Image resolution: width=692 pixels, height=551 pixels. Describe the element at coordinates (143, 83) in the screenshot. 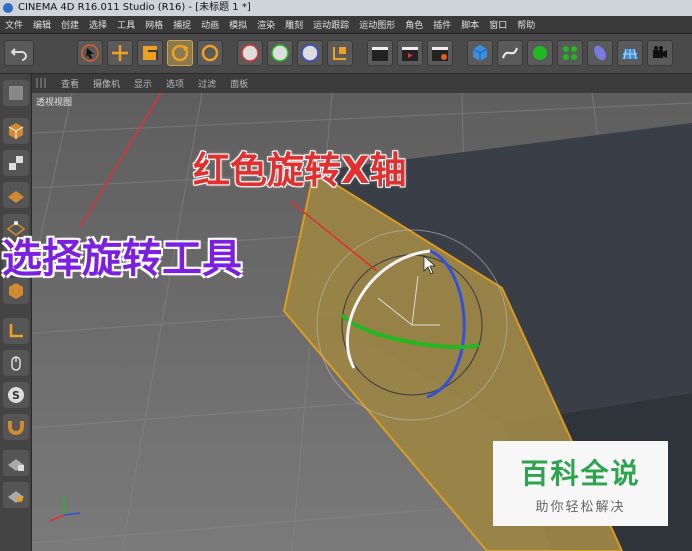

I see `viewport-menu-display: 显示` at that location.